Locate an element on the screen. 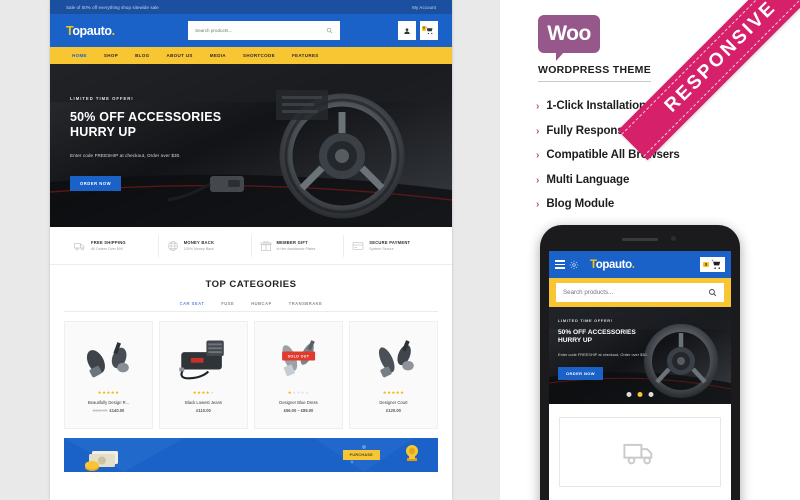 This screenshot has height=500, width=800. product-price: £150.00 £140.00 is located at coordinates (109, 410).